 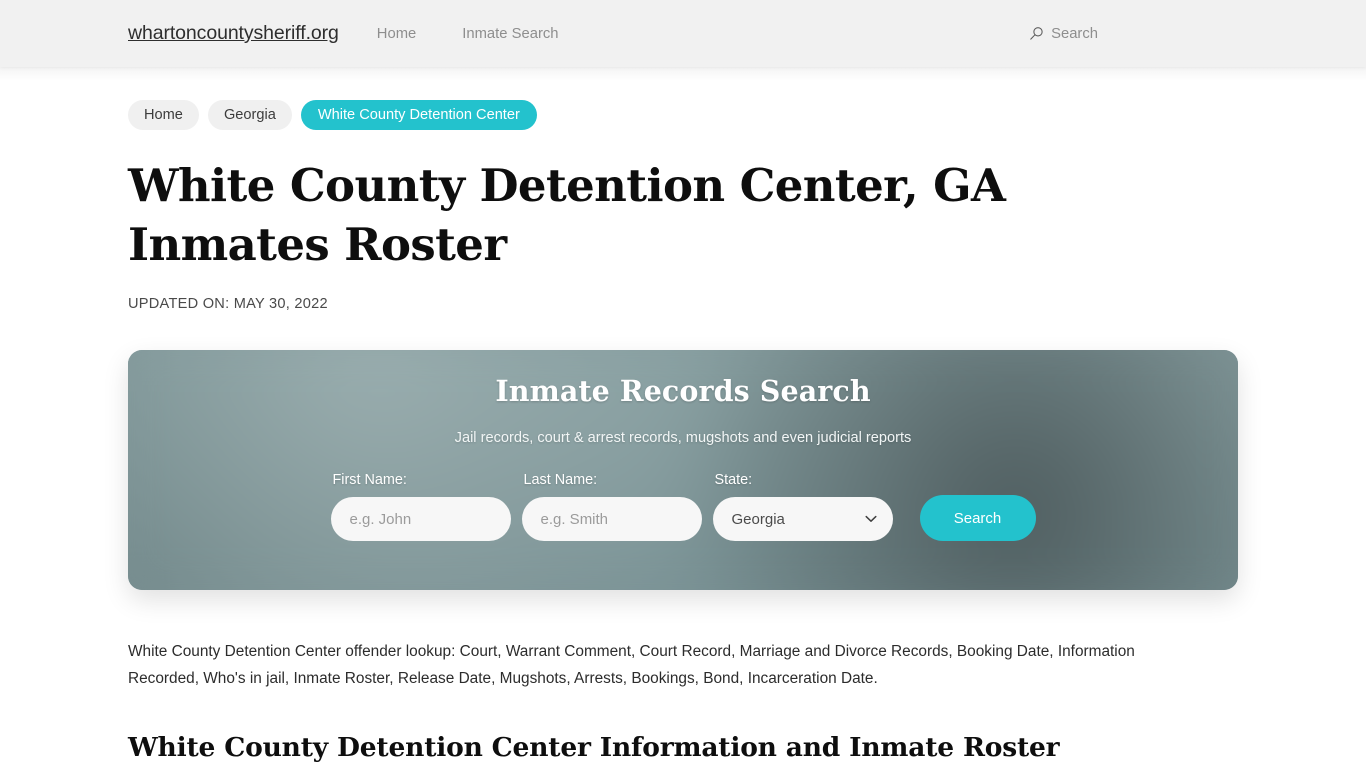 What do you see at coordinates (418, 115) in the screenshot?
I see `breadcrumb-item-current: White County Detention Center` at bounding box center [418, 115].